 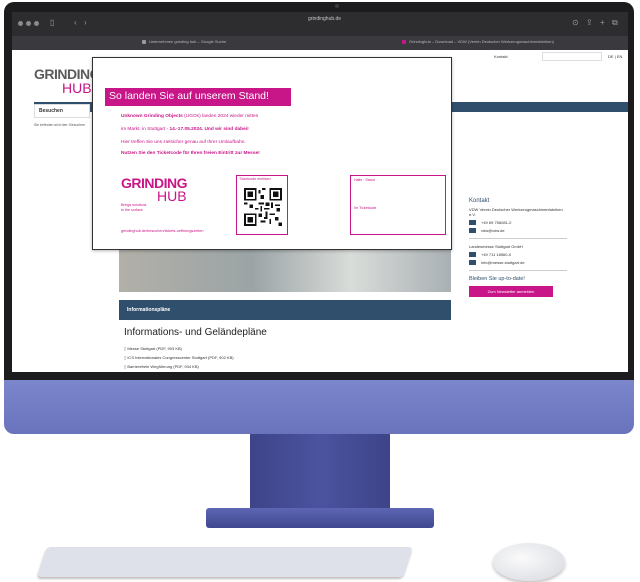 What do you see at coordinates (615, 23) in the screenshot?
I see `tabs-overview-icon: ⧉` at bounding box center [615, 23].